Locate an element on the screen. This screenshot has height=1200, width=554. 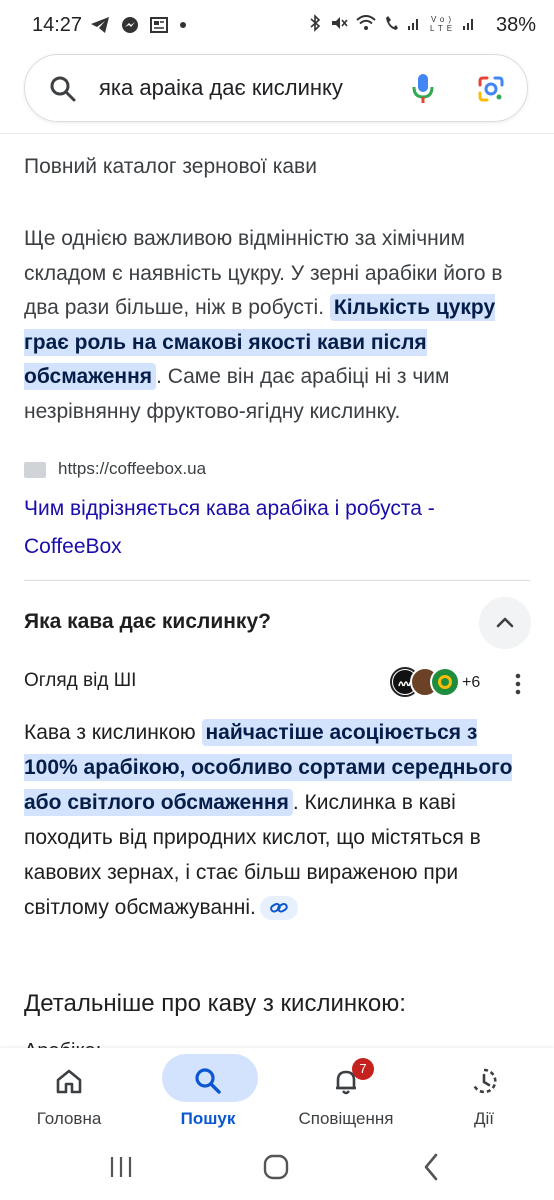
nav-label: Головна is located at coordinates (69, 1118).